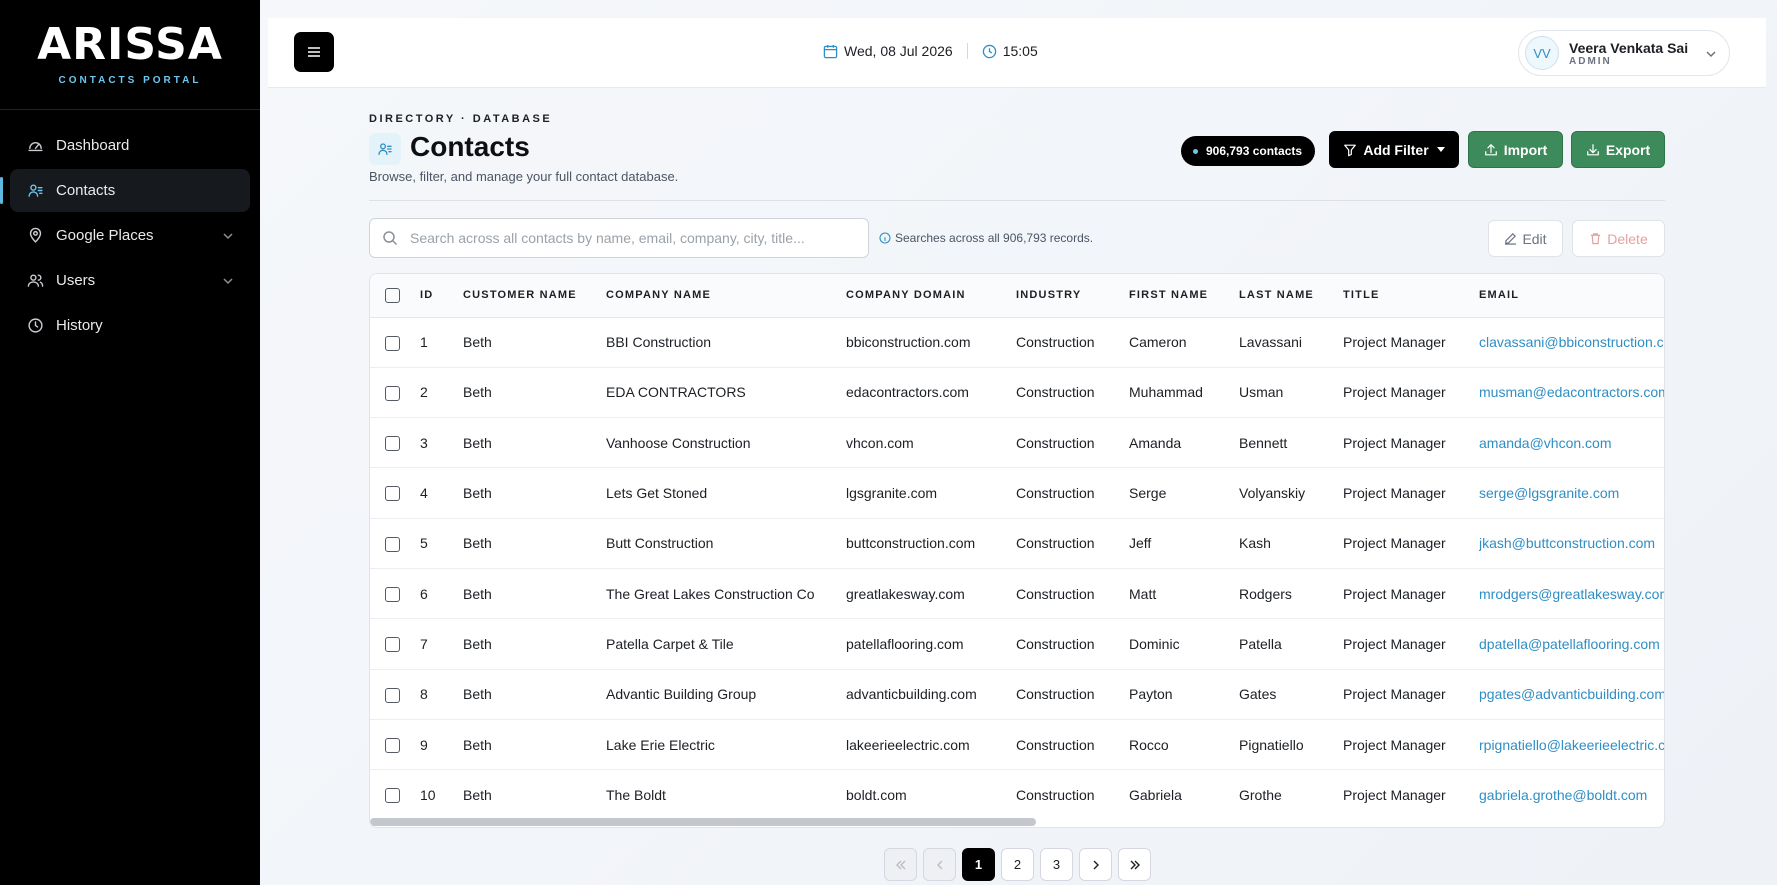  What do you see at coordinates (534, 296) in the screenshot?
I see `column-header-customer-name: CUSTOMER NAME` at bounding box center [534, 296].